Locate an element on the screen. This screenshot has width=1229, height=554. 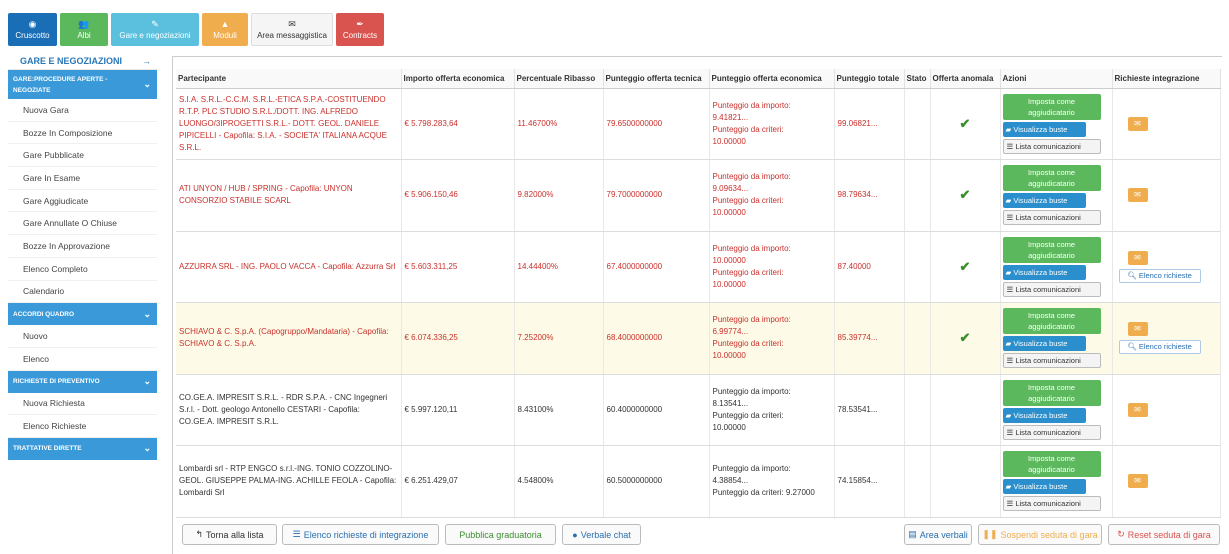
integration-requests-button: ☰ Elenco richieste di integrazione is located at coordinates (360, 534).